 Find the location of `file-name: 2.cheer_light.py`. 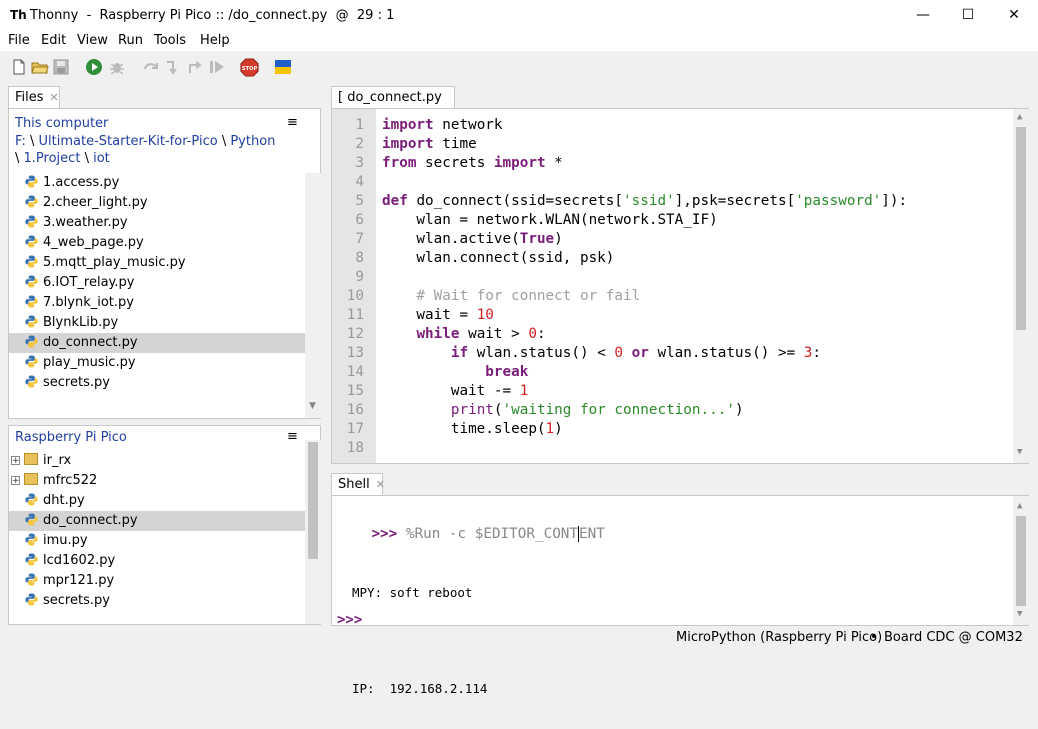

file-name: 2.cheer_light.py is located at coordinates (95, 202).